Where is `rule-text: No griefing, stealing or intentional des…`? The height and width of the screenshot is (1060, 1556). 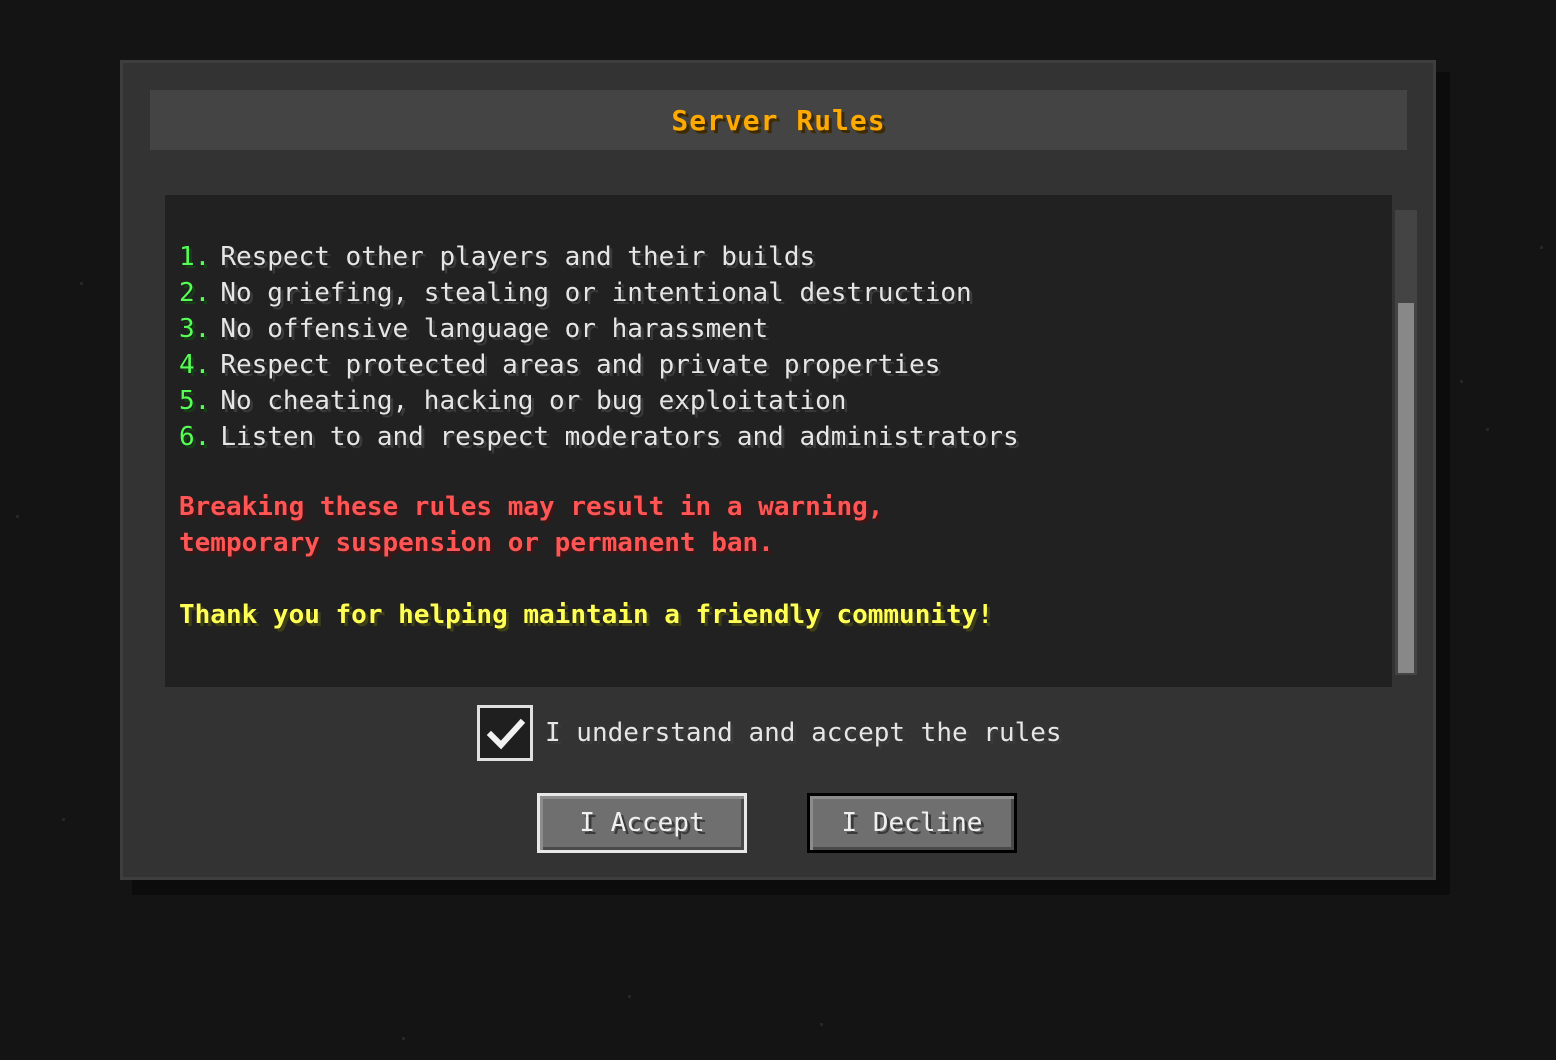 rule-text: No griefing, stealing or intentional des… is located at coordinates (596, 293).